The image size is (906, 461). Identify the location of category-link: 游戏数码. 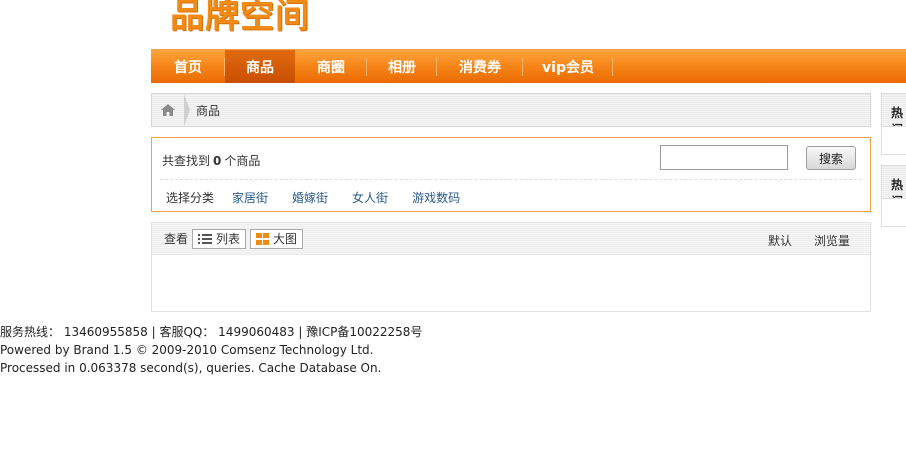
(436, 197).